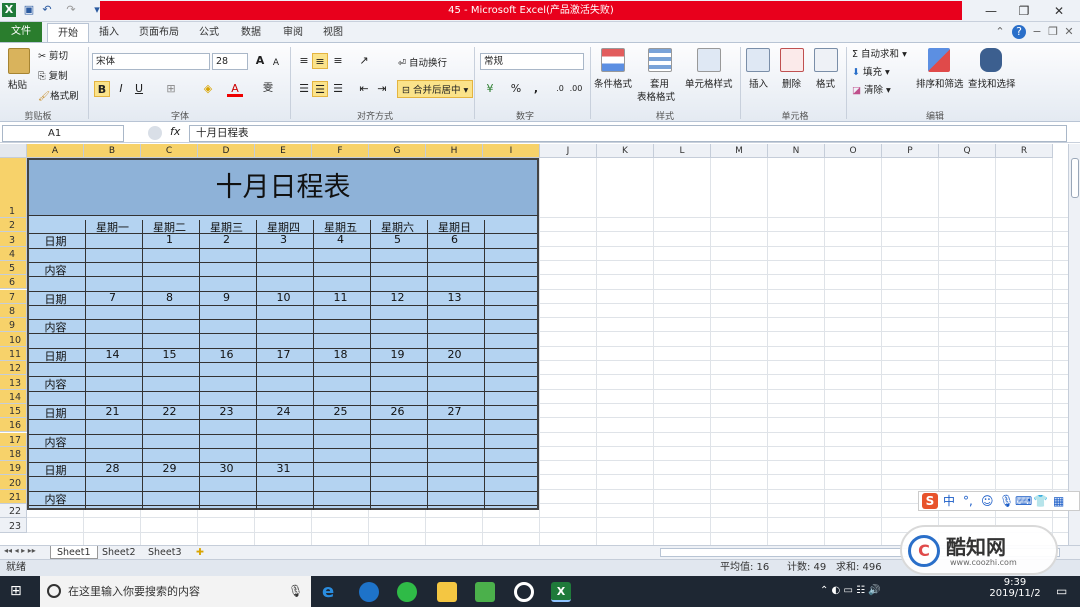 This screenshot has width=1080, height=607. What do you see at coordinates (19, 61) in the screenshot?
I see `paste-icon` at bounding box center [19, 61].